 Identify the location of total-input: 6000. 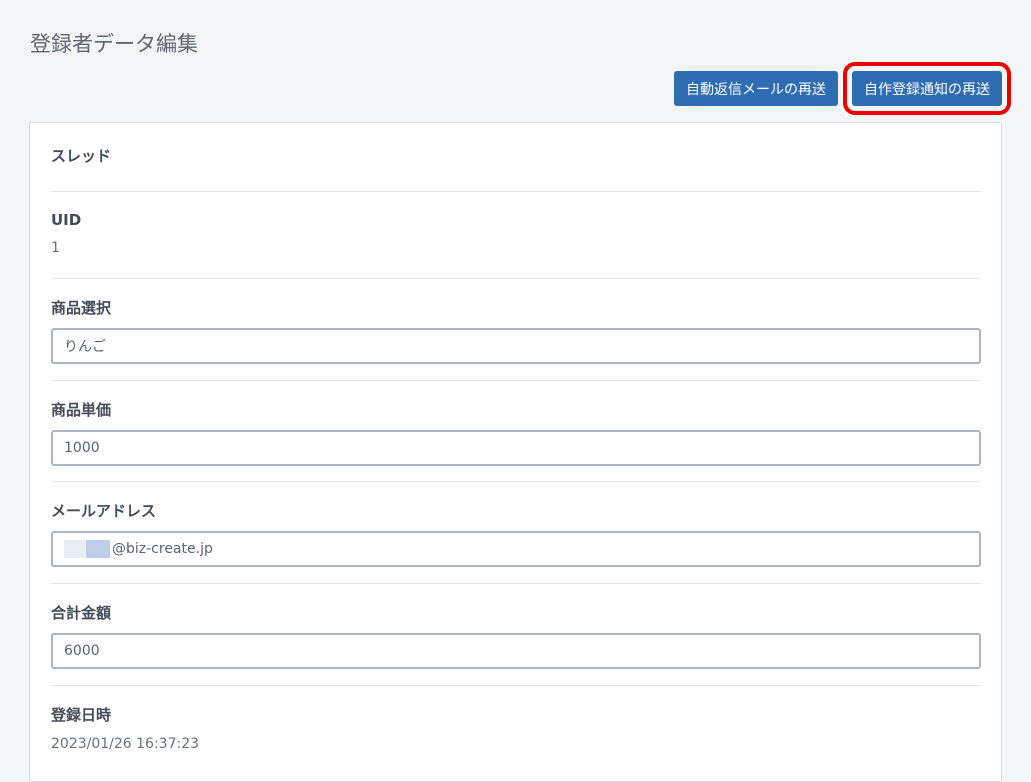
(516, 651).